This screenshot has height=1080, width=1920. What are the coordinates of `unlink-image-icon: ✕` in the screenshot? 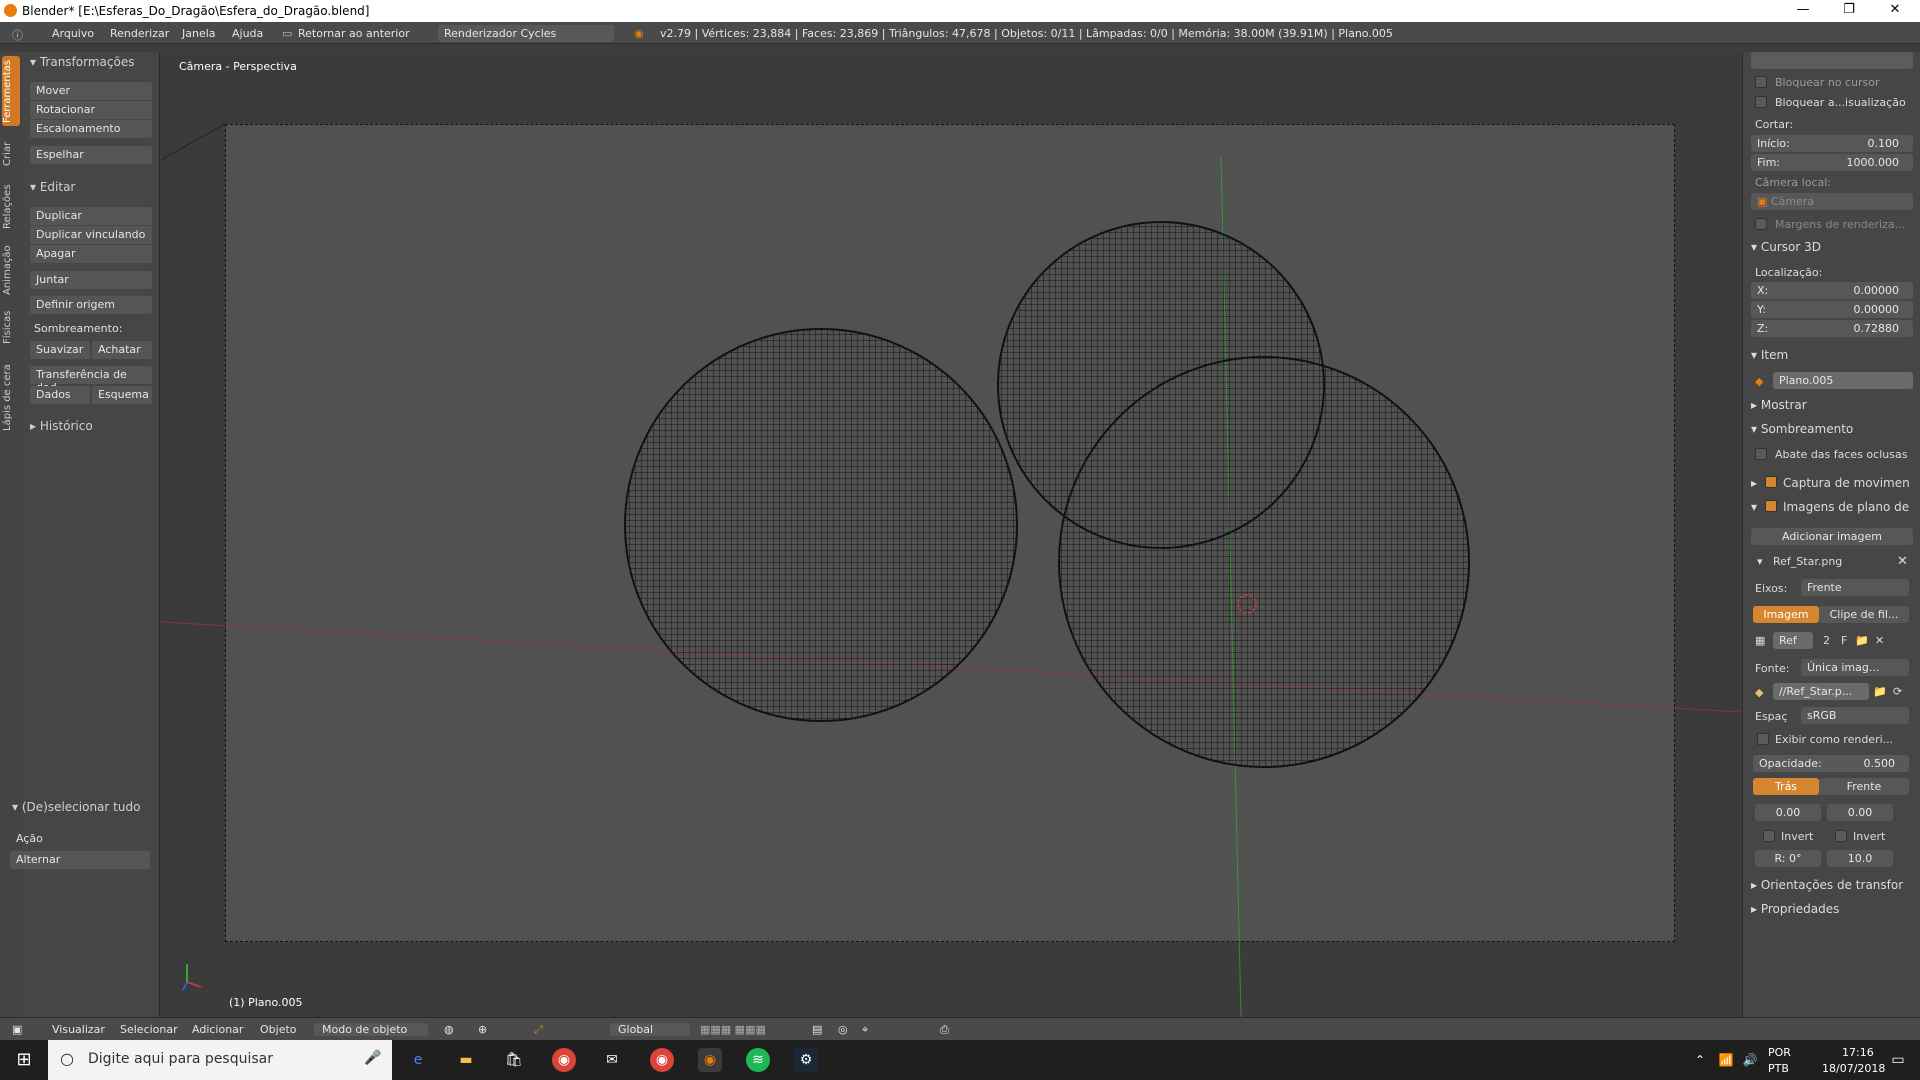 It's located at (1879, 640).